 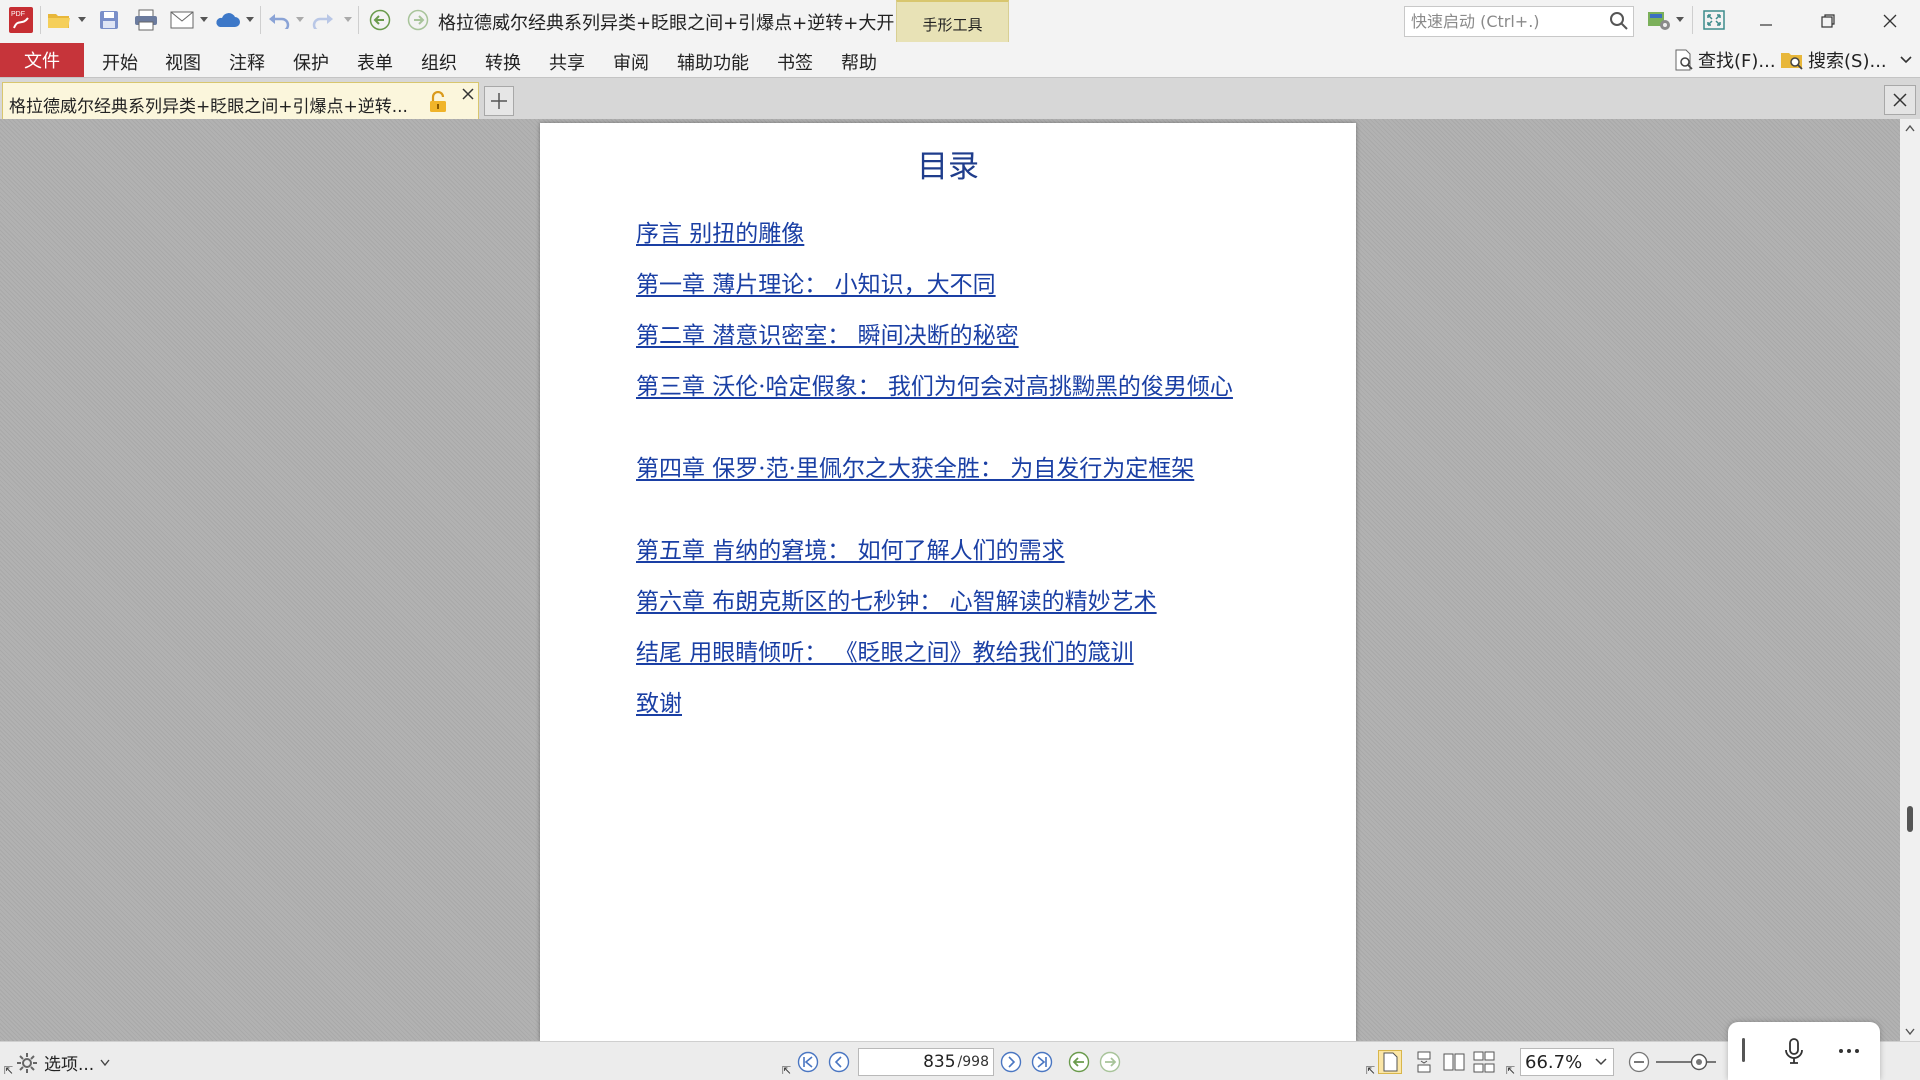 What do you see at coordinates (375, 62) in the screenshot?
I see `menu-form: 表单` at bounding box center [375, 62].